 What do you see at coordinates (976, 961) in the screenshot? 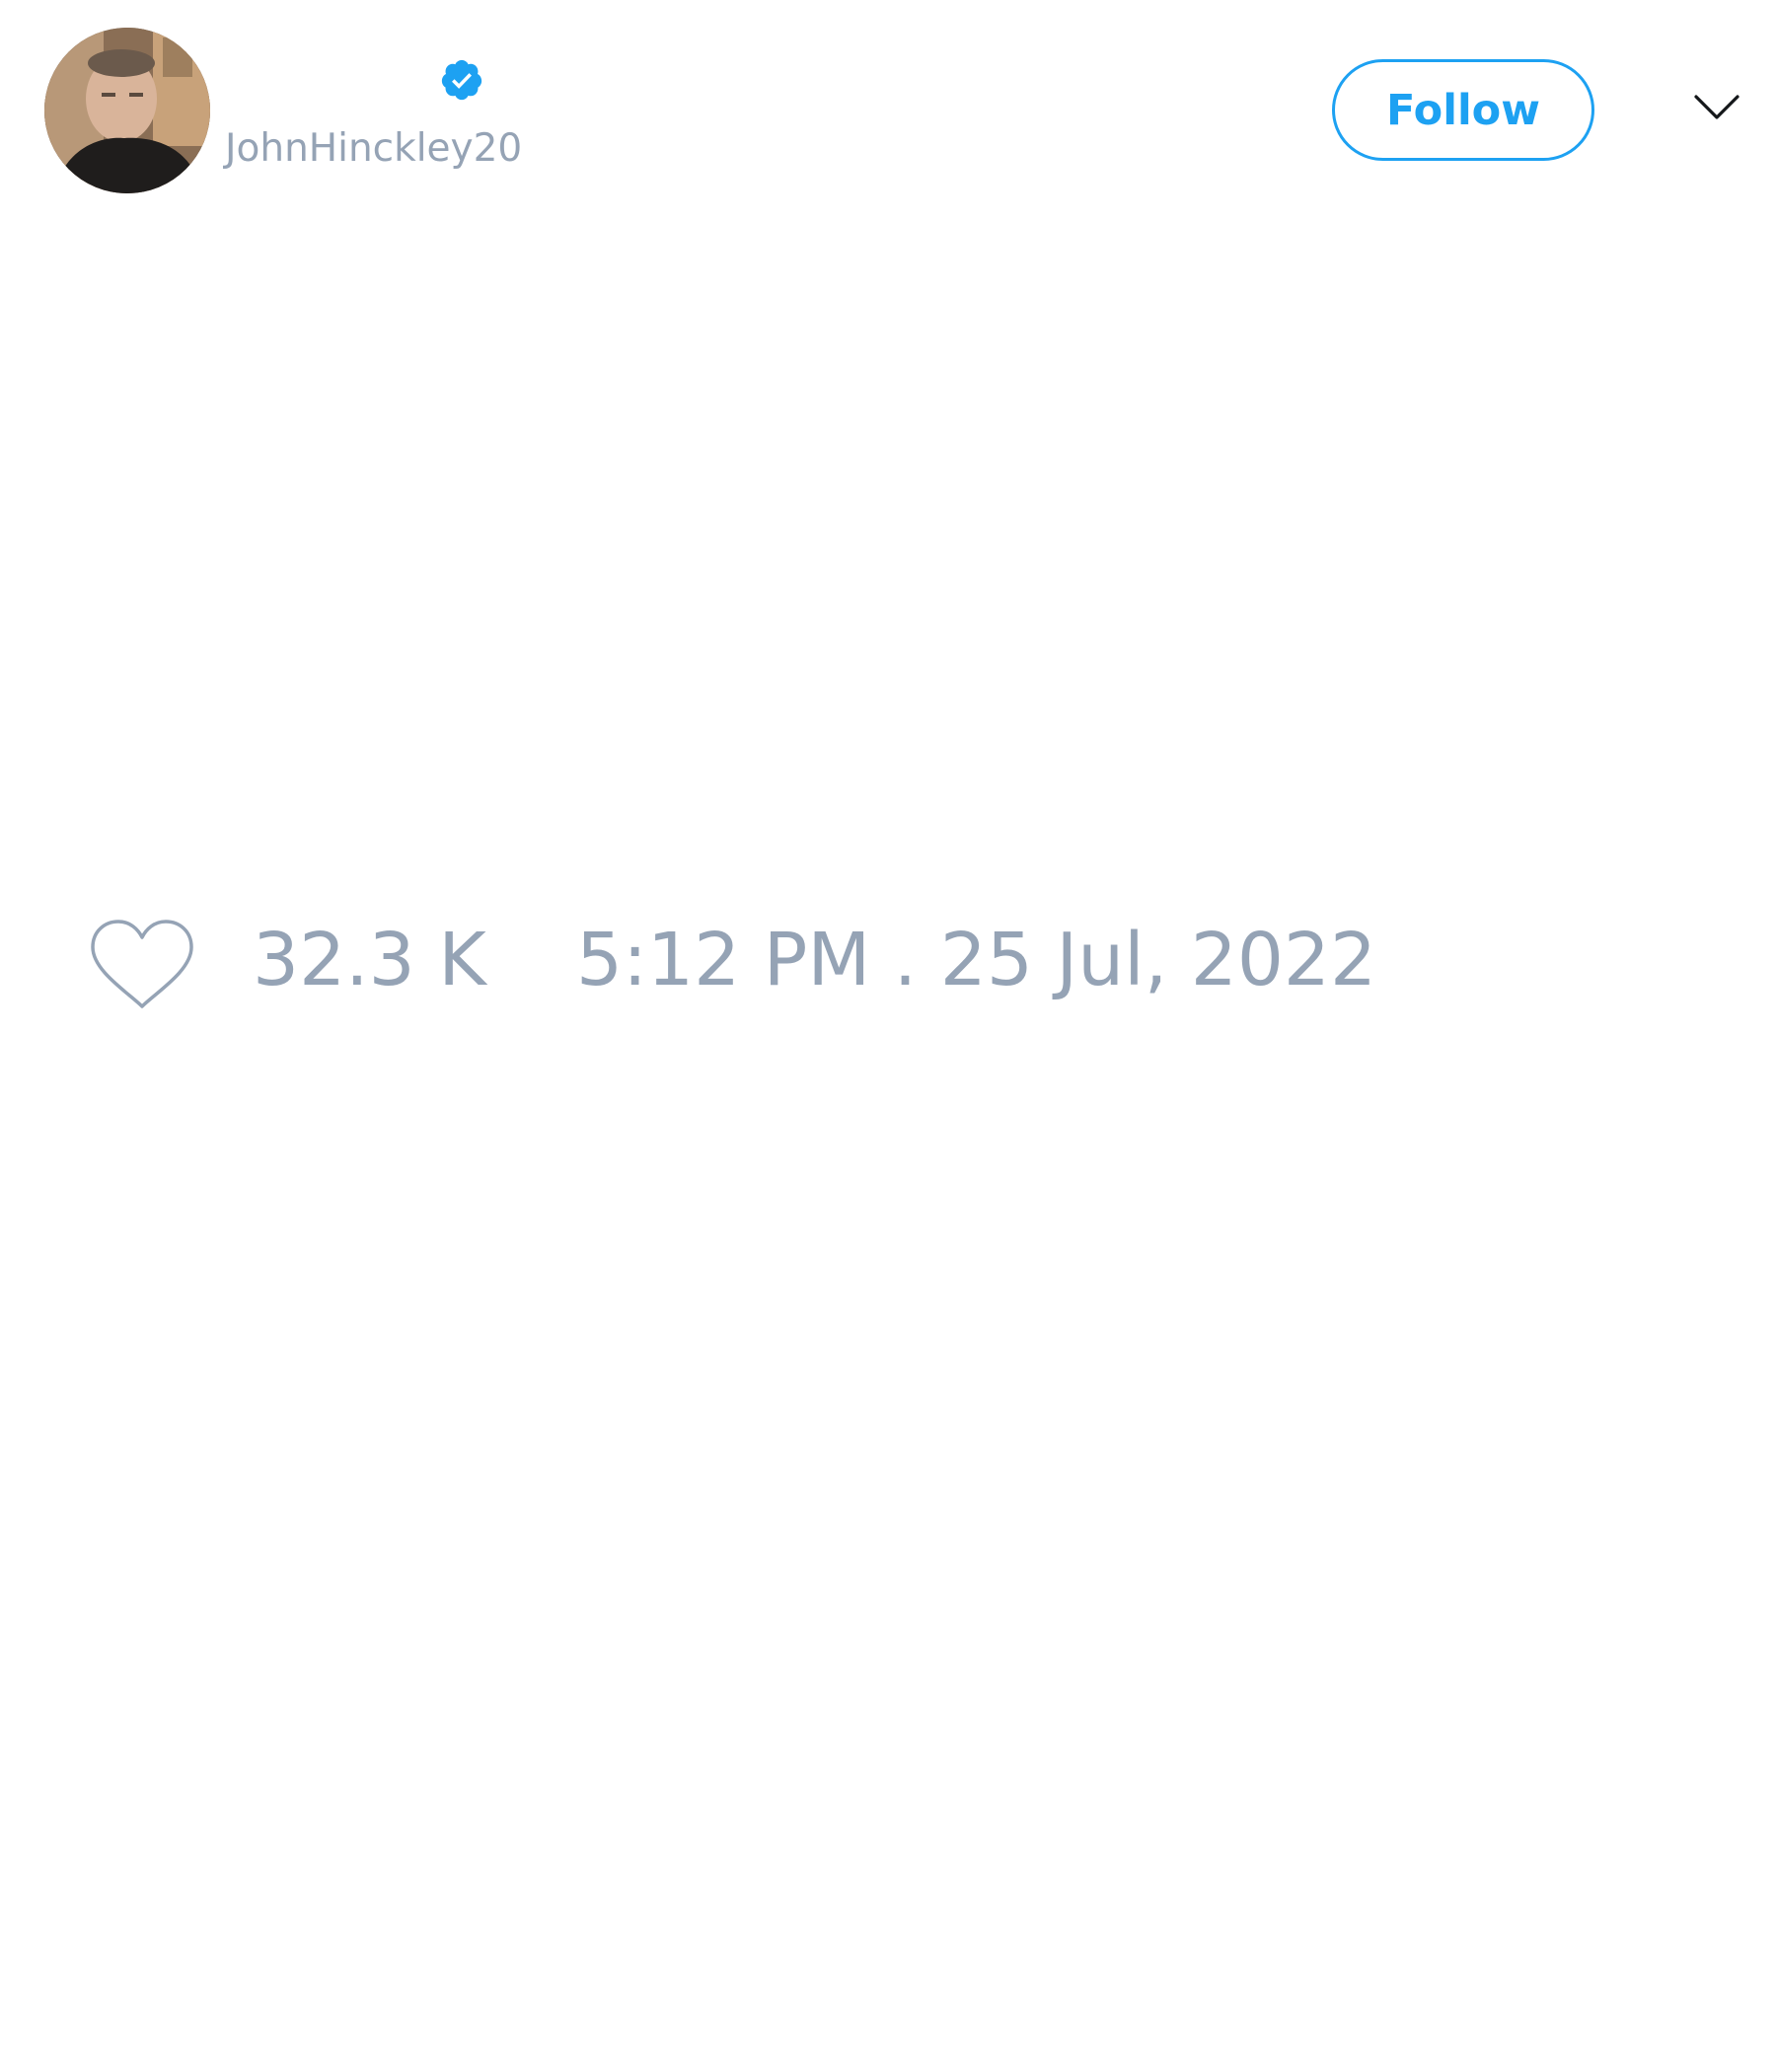
I see `tweet-timestamp: 5:12 PM . 25 Jul, 2022` at bounding box center [976, 961].